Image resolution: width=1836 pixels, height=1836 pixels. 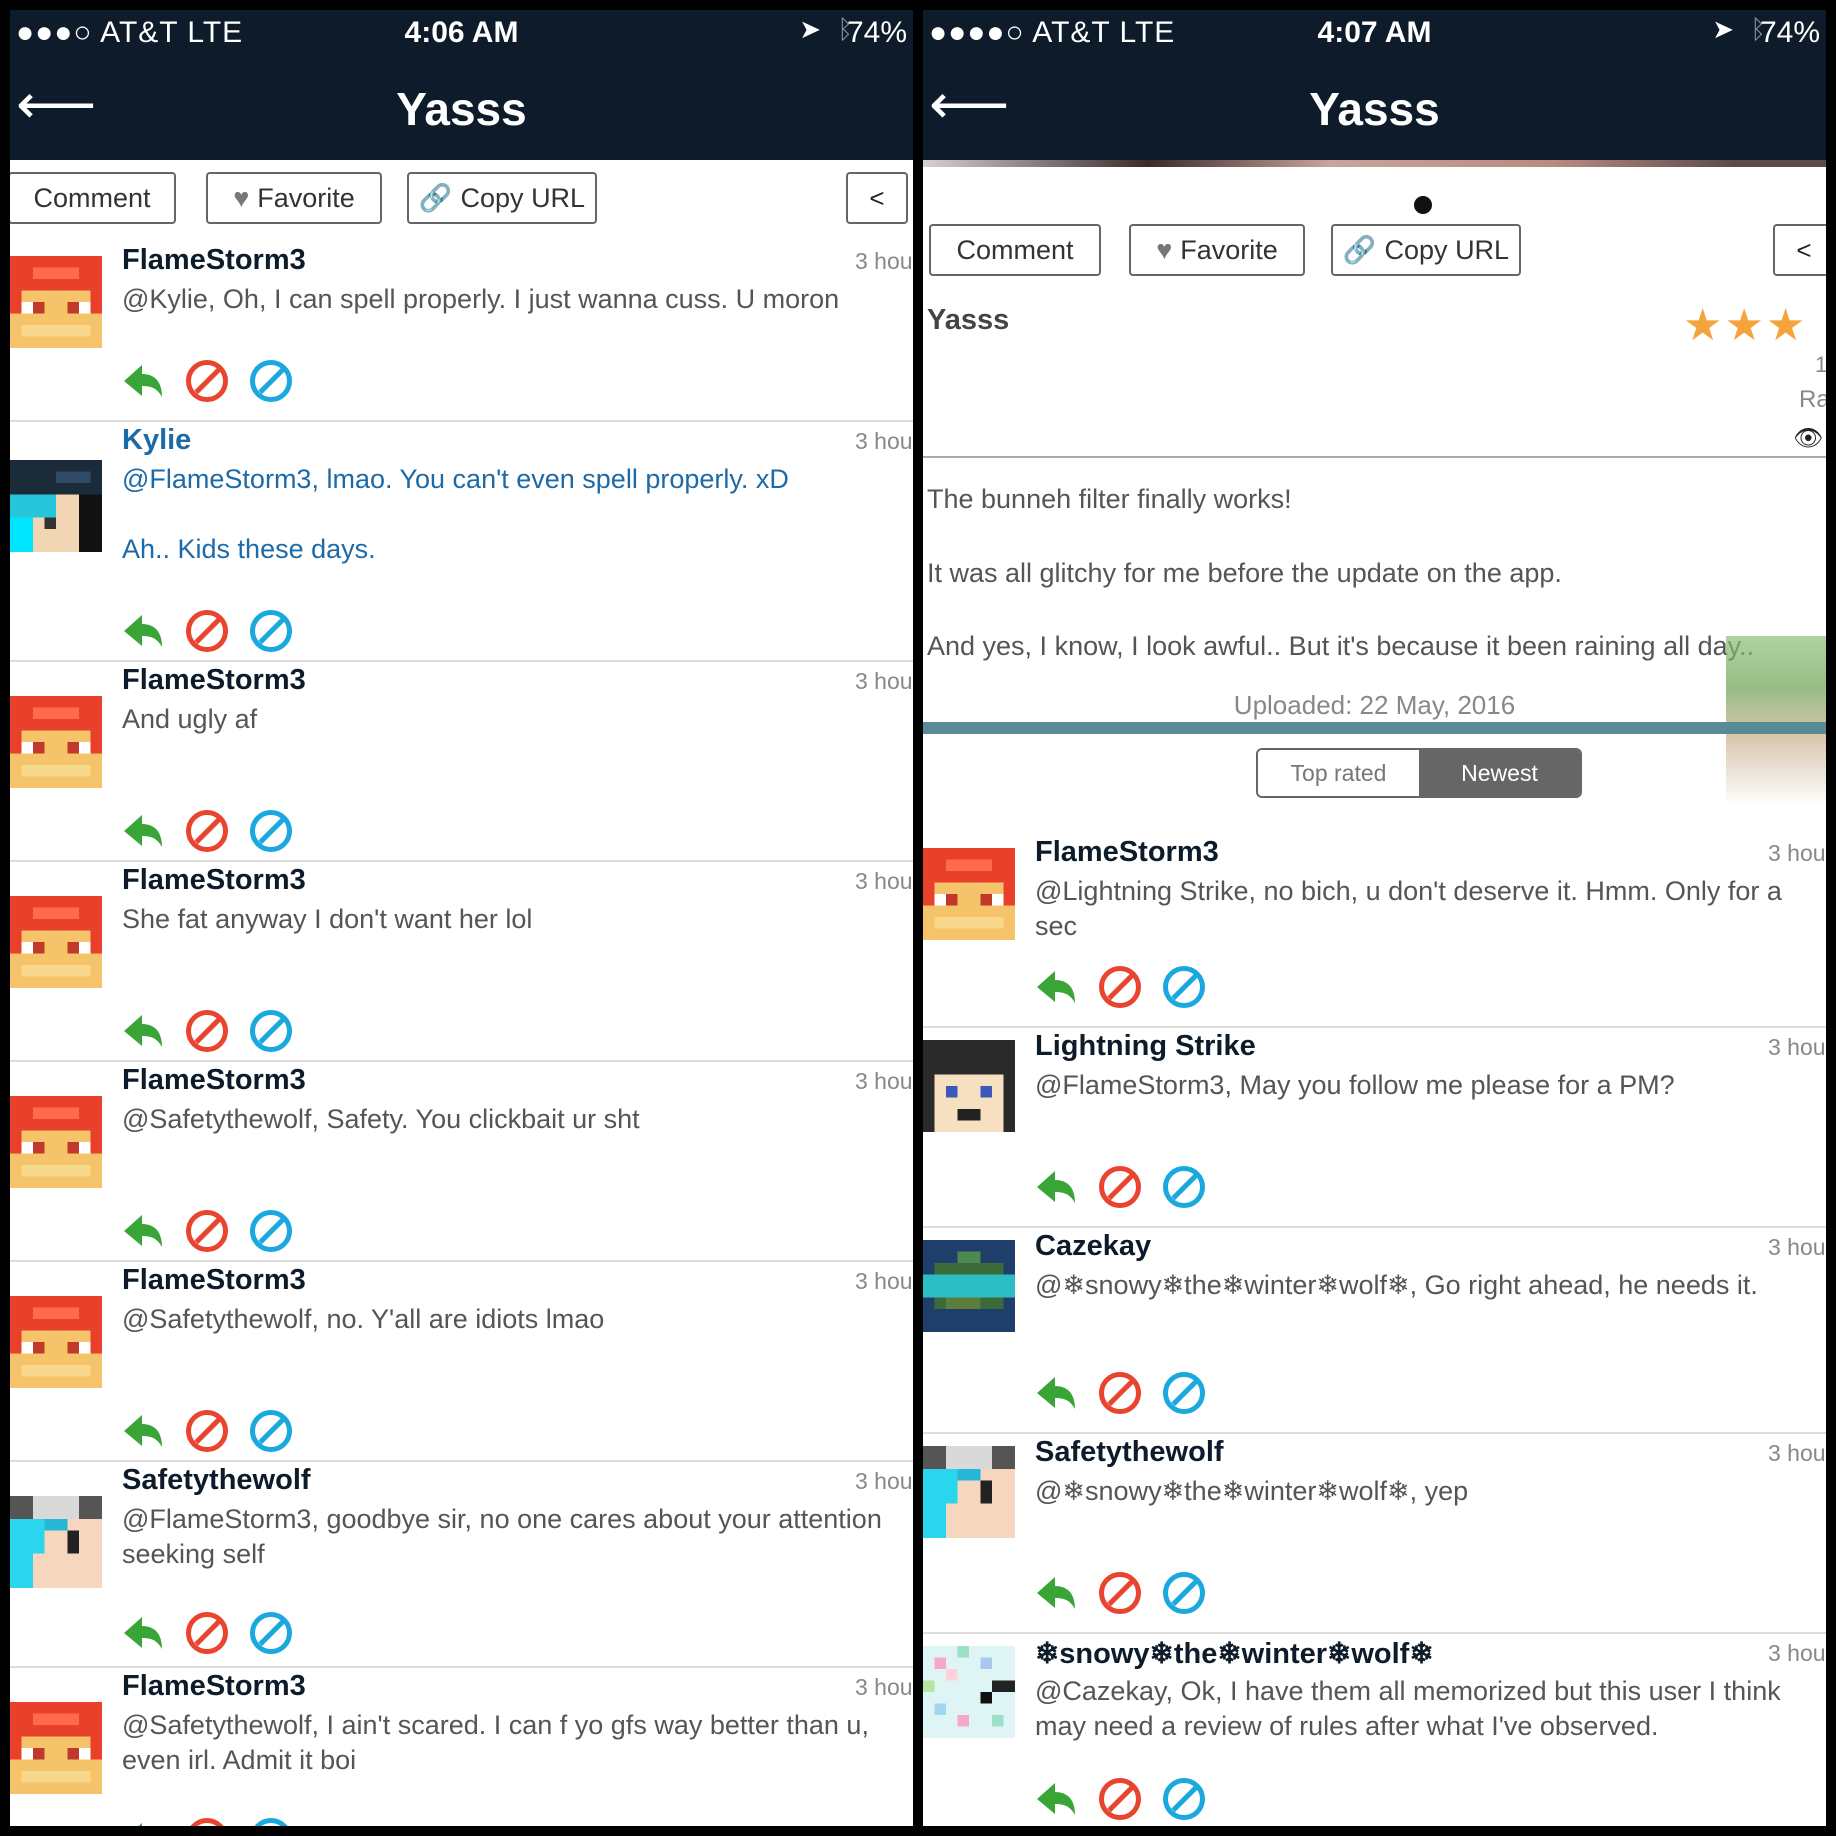 I want to click on rating-value: 1, so click(x=1820, y=364).